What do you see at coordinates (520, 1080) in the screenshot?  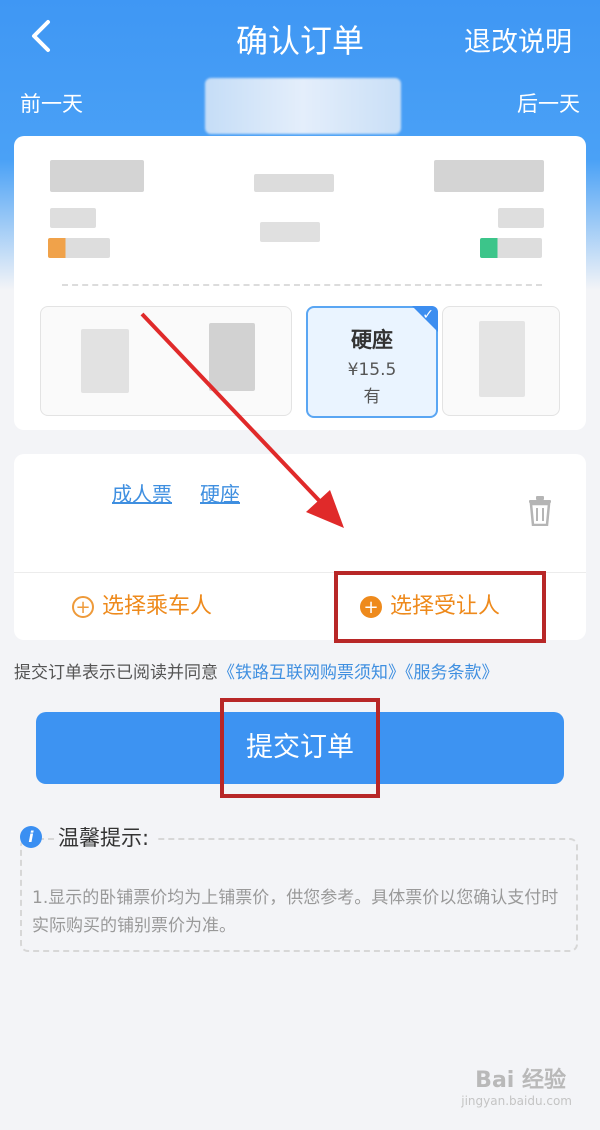 I see `watermark-logo: Bai 经验` at bounding box center [520, 1080].